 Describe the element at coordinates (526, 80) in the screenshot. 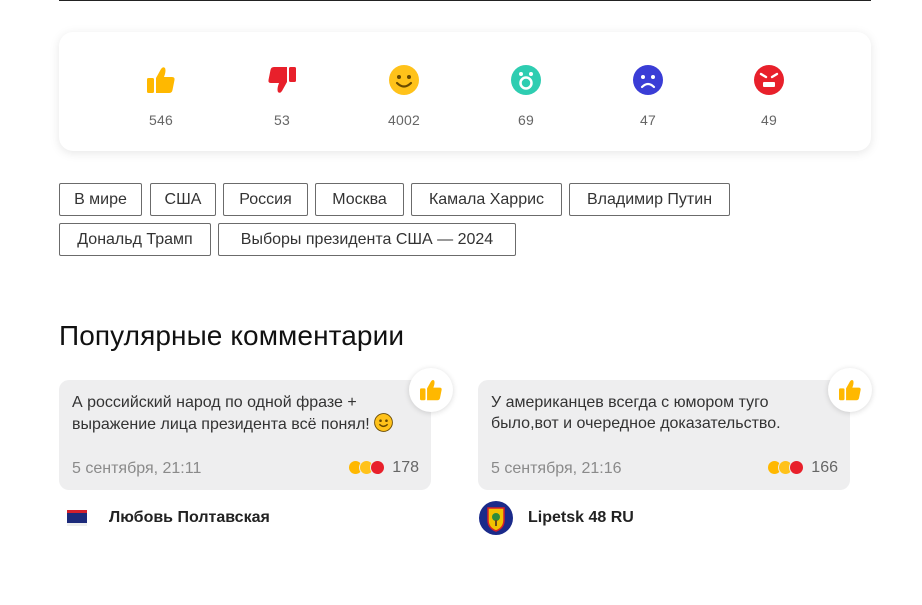

I see `surprised-icon` at that location.